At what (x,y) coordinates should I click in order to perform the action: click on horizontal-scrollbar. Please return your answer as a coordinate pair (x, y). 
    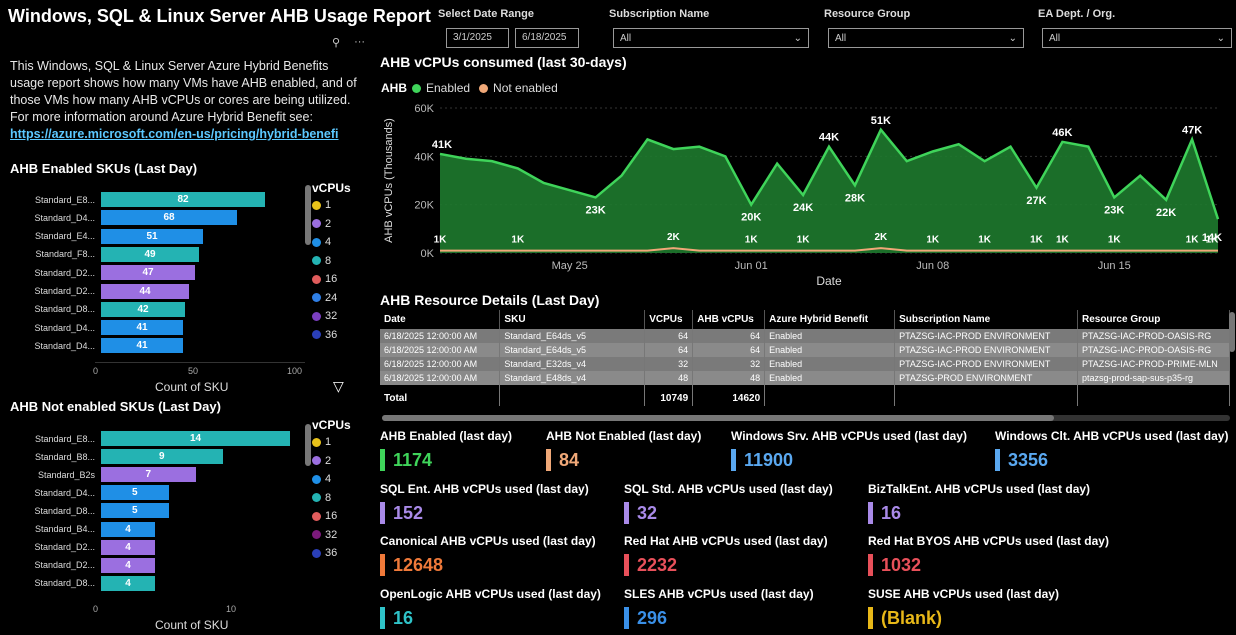
    Looking at the image, I should click on (806, 418).